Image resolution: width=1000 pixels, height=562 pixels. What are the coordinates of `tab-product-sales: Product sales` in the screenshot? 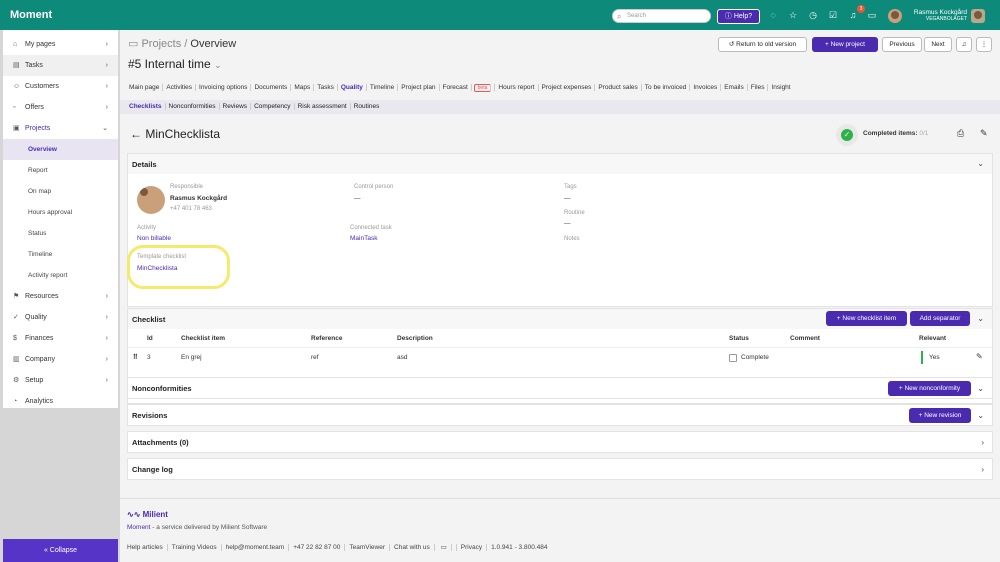 It's located at (618, 87).